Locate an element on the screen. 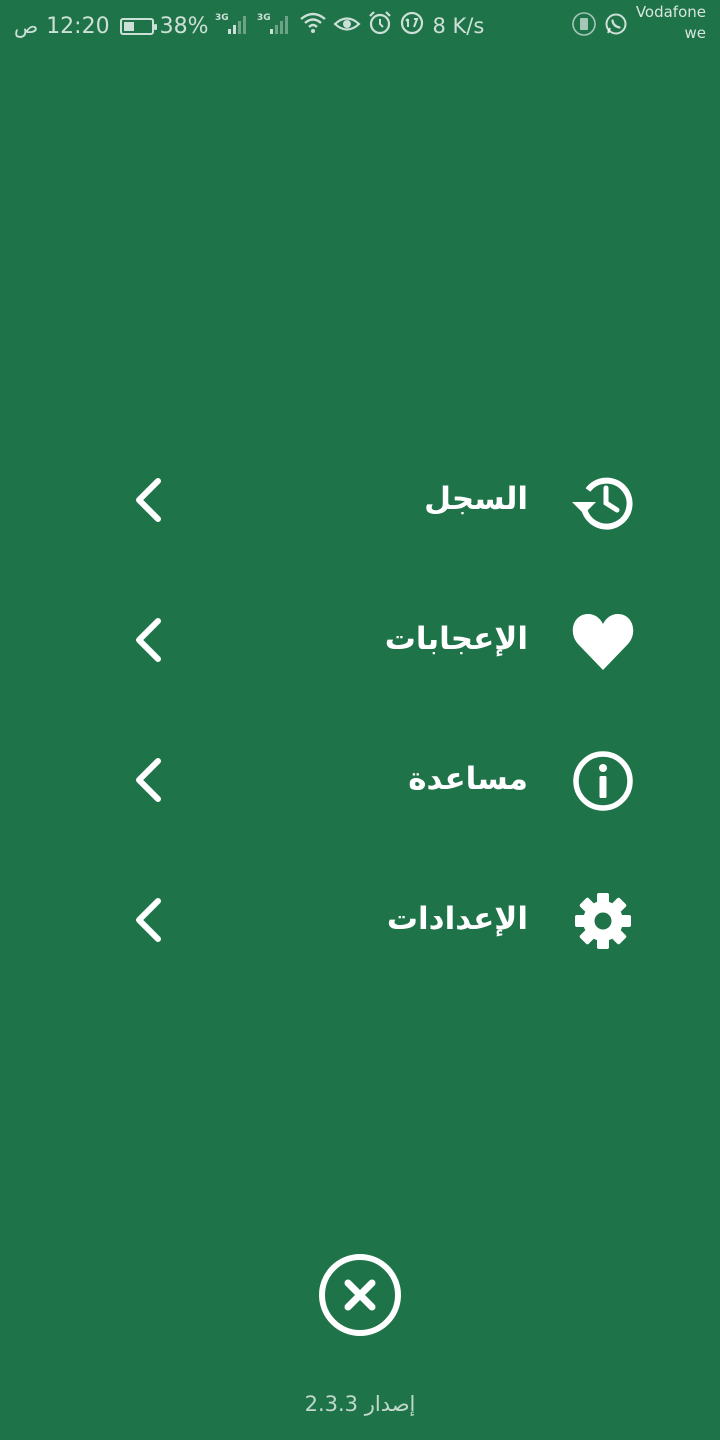 The height and width of the screenshot is (1440, 720). data-saver-icon is located at coordinates (412, 26).